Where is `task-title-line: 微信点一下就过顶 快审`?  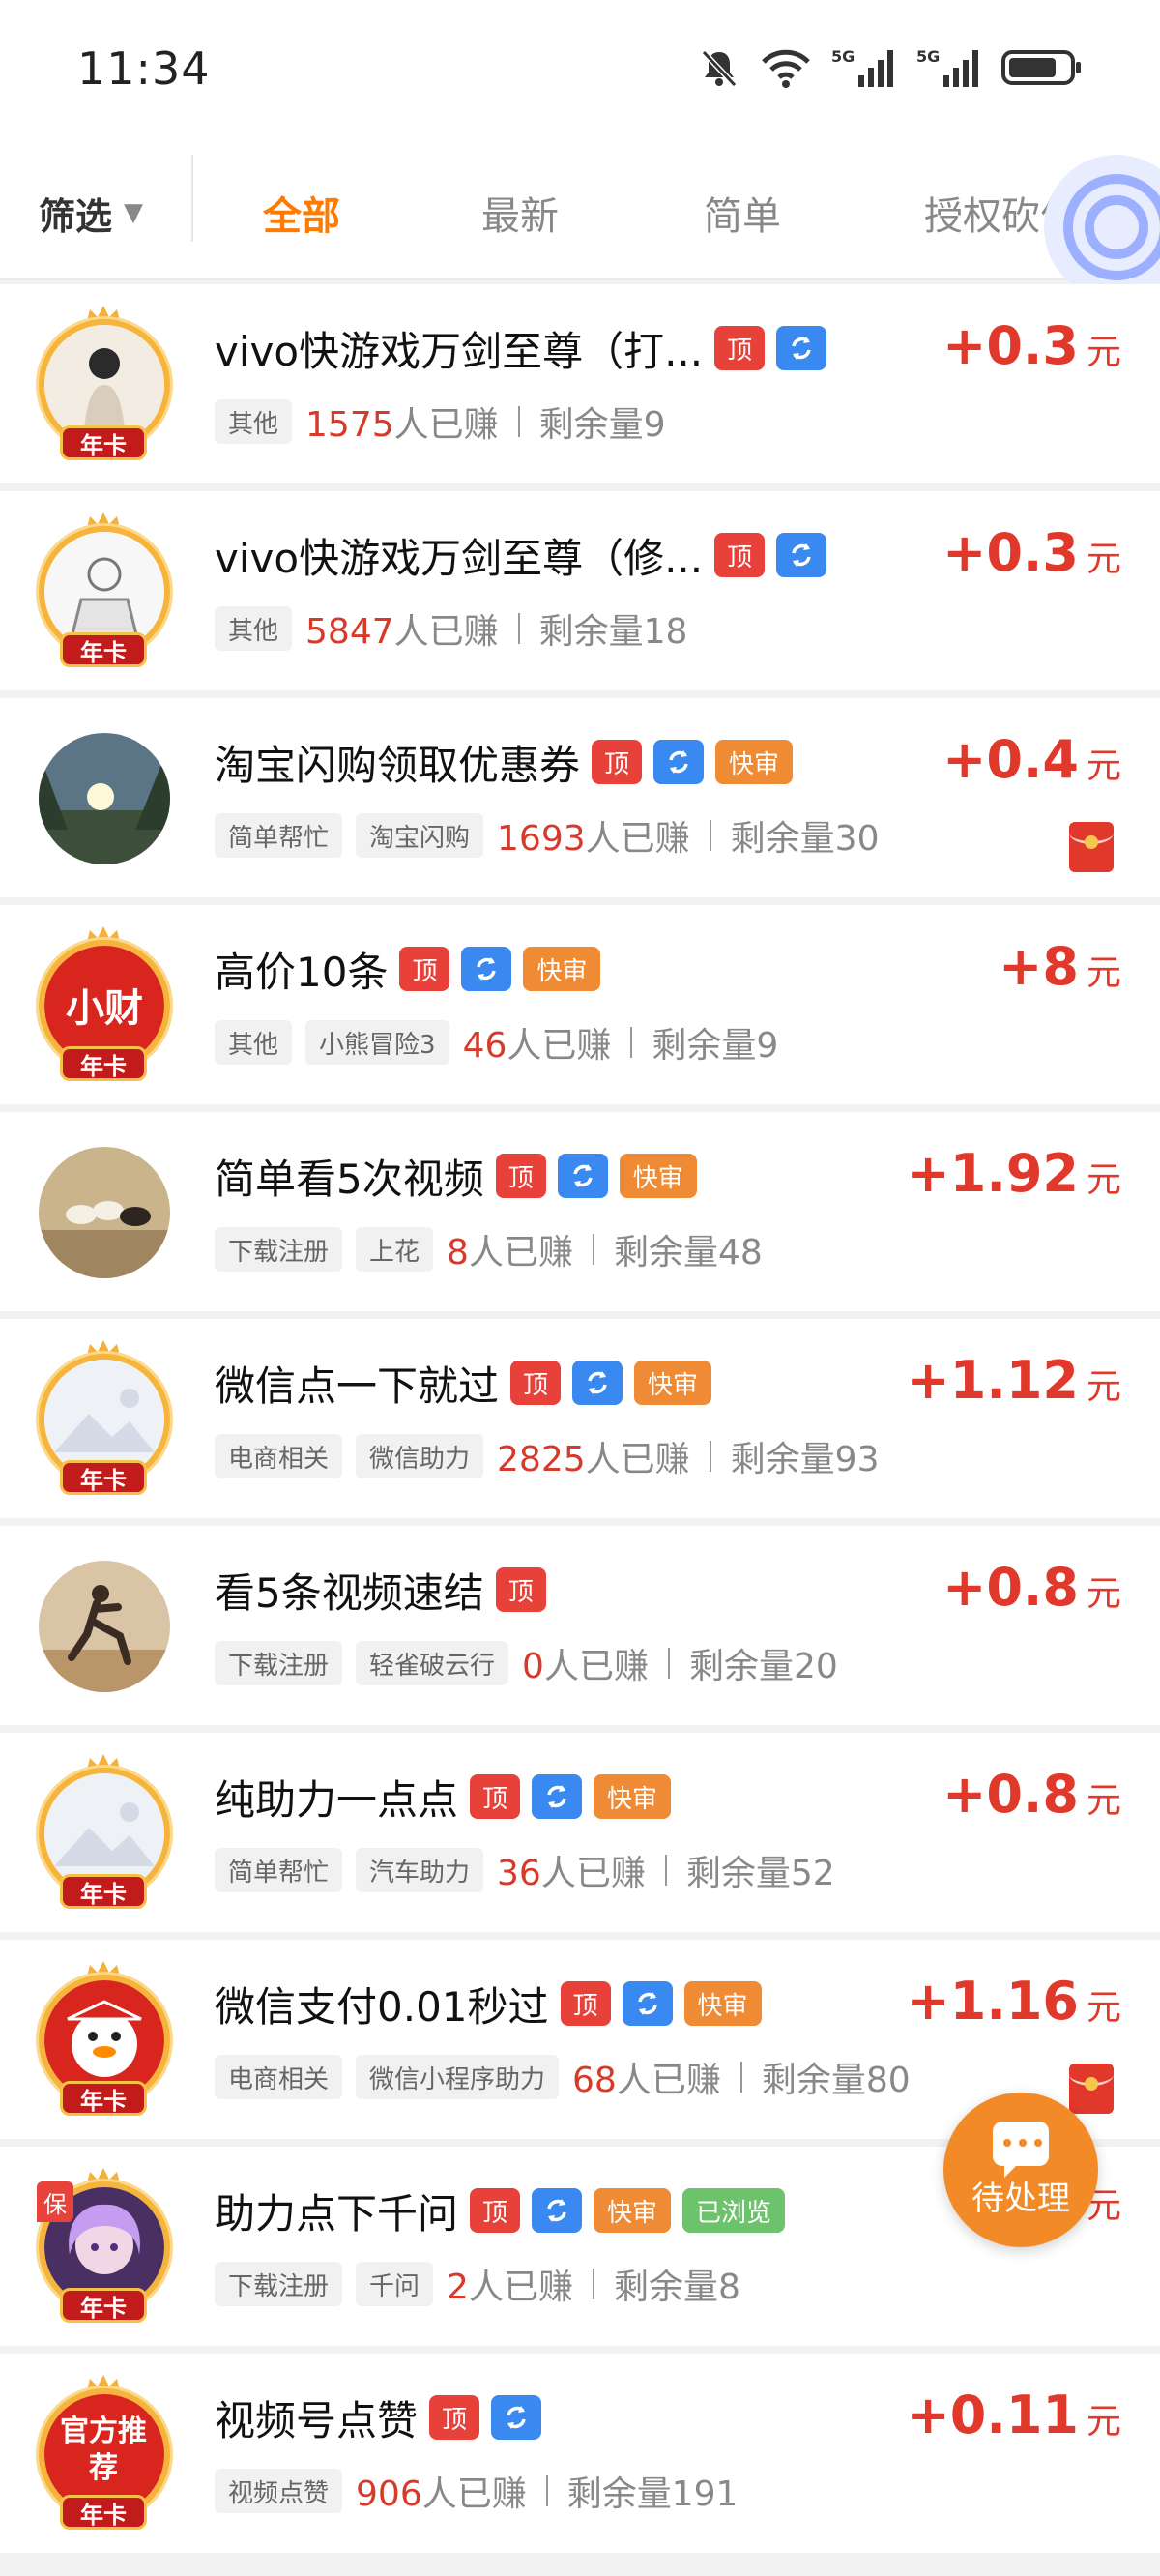 task-title-line: 微信点一下就过顶 快审 is located at coordinates (464, 1383).